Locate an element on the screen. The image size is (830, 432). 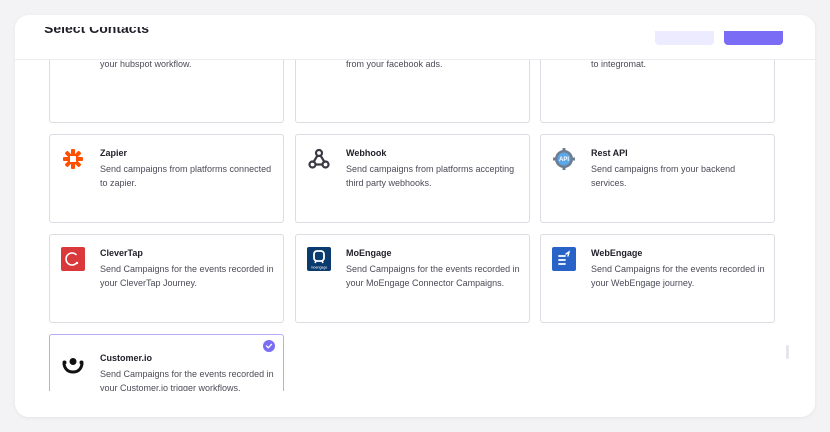
card-name: Rest API is located at coordinates (609, 153).